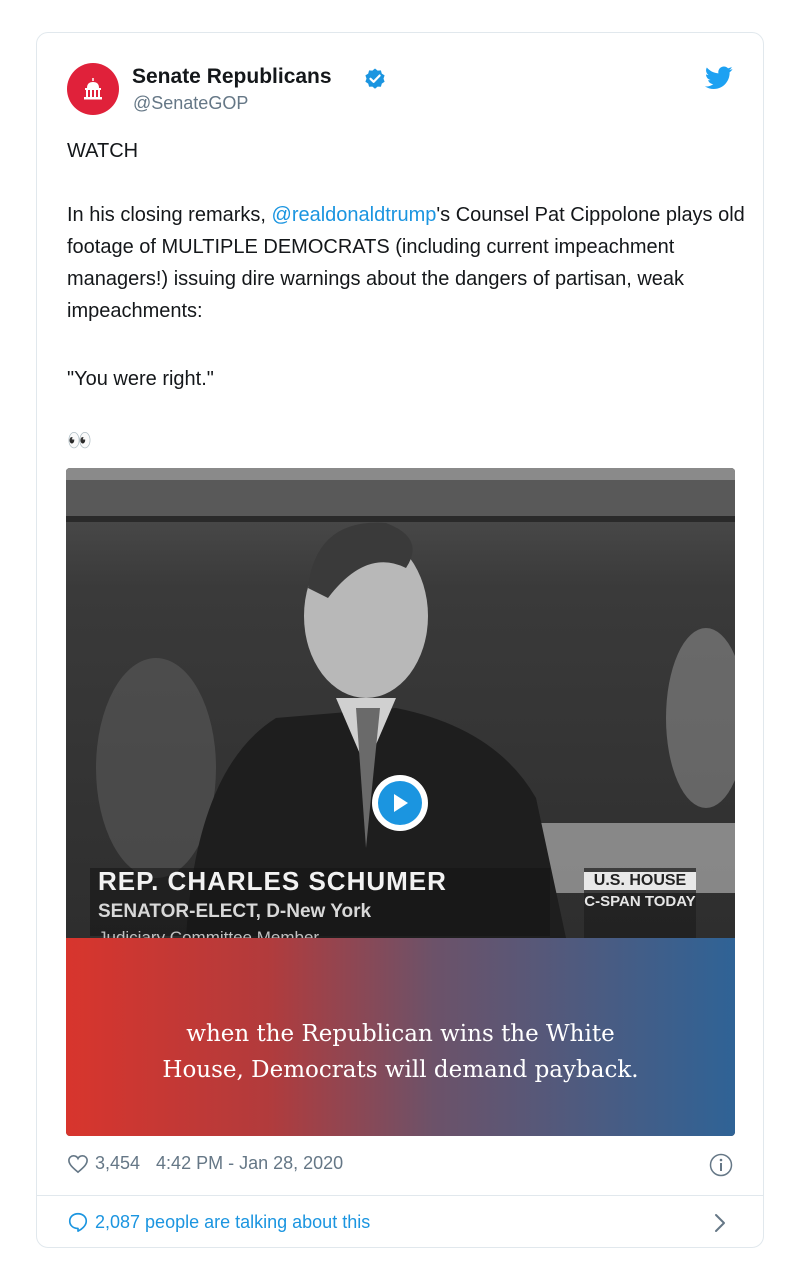  I want to click on mention-link: @realdonaldtrump, so click(354, 215).